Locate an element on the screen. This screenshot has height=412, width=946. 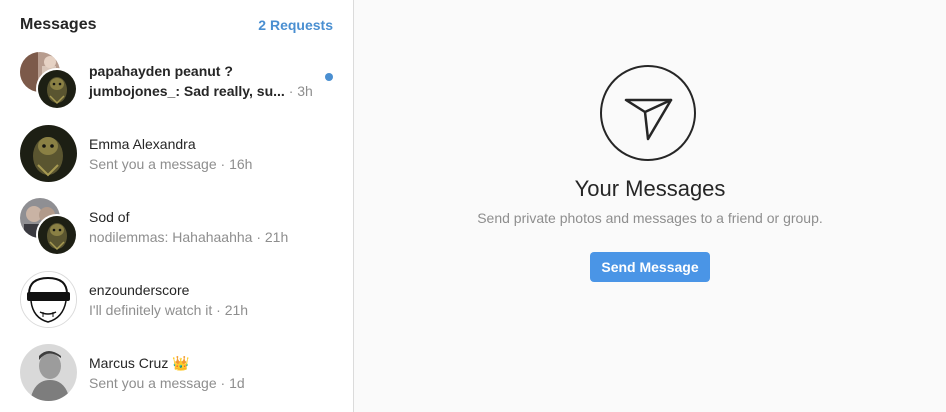
sketch-avatar is located at coordinates (49, 299).